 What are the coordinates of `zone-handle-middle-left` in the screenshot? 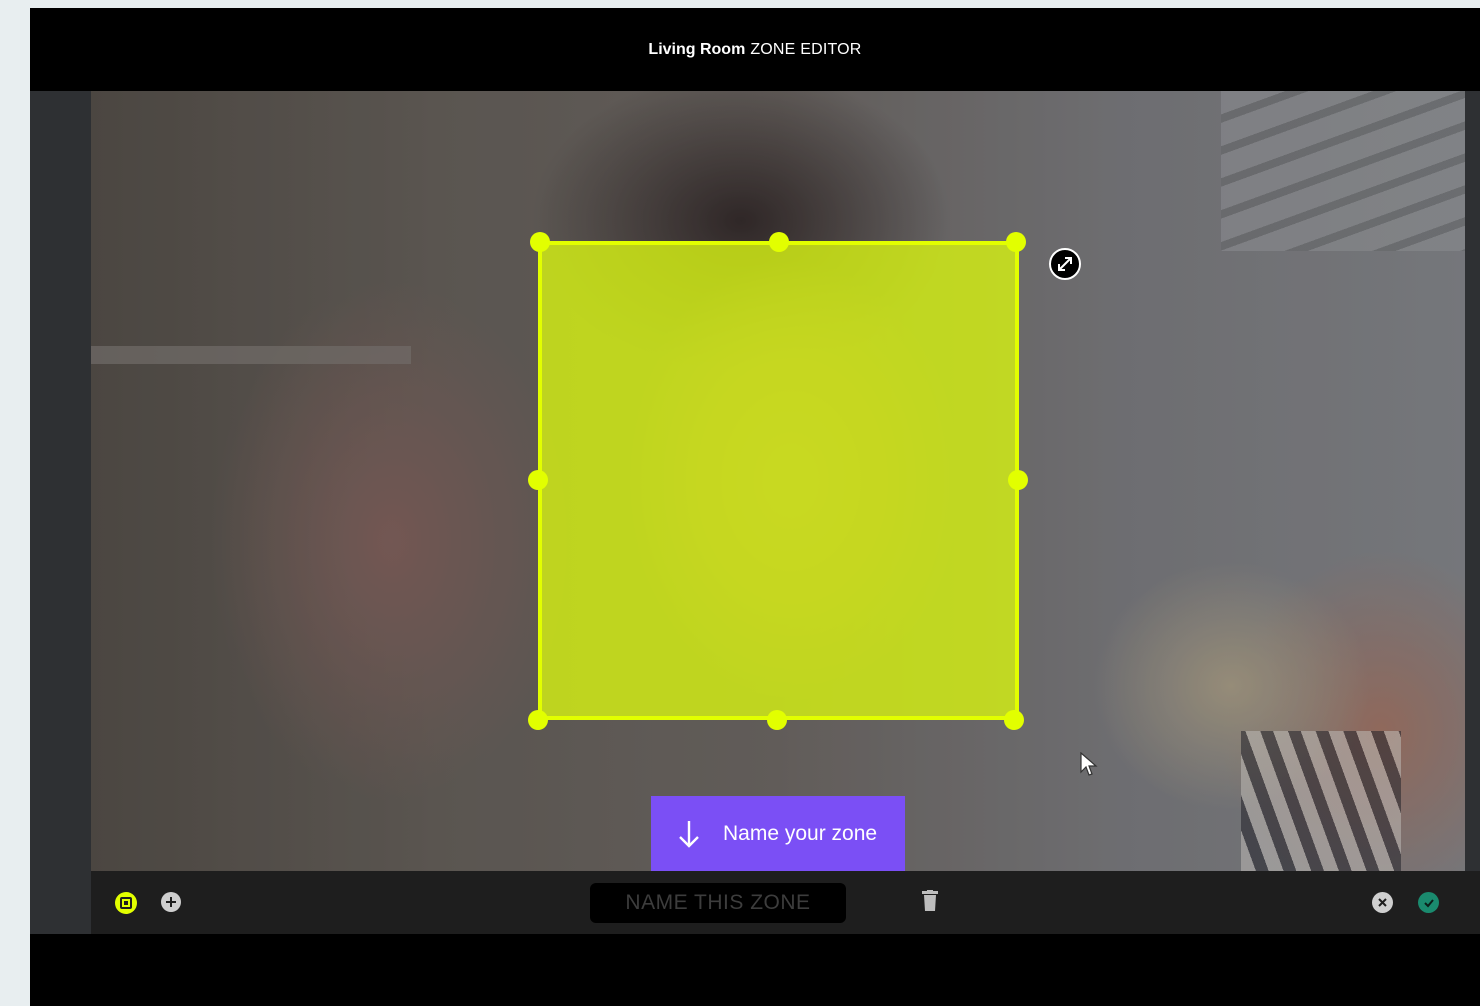 It's located at (538, 480).